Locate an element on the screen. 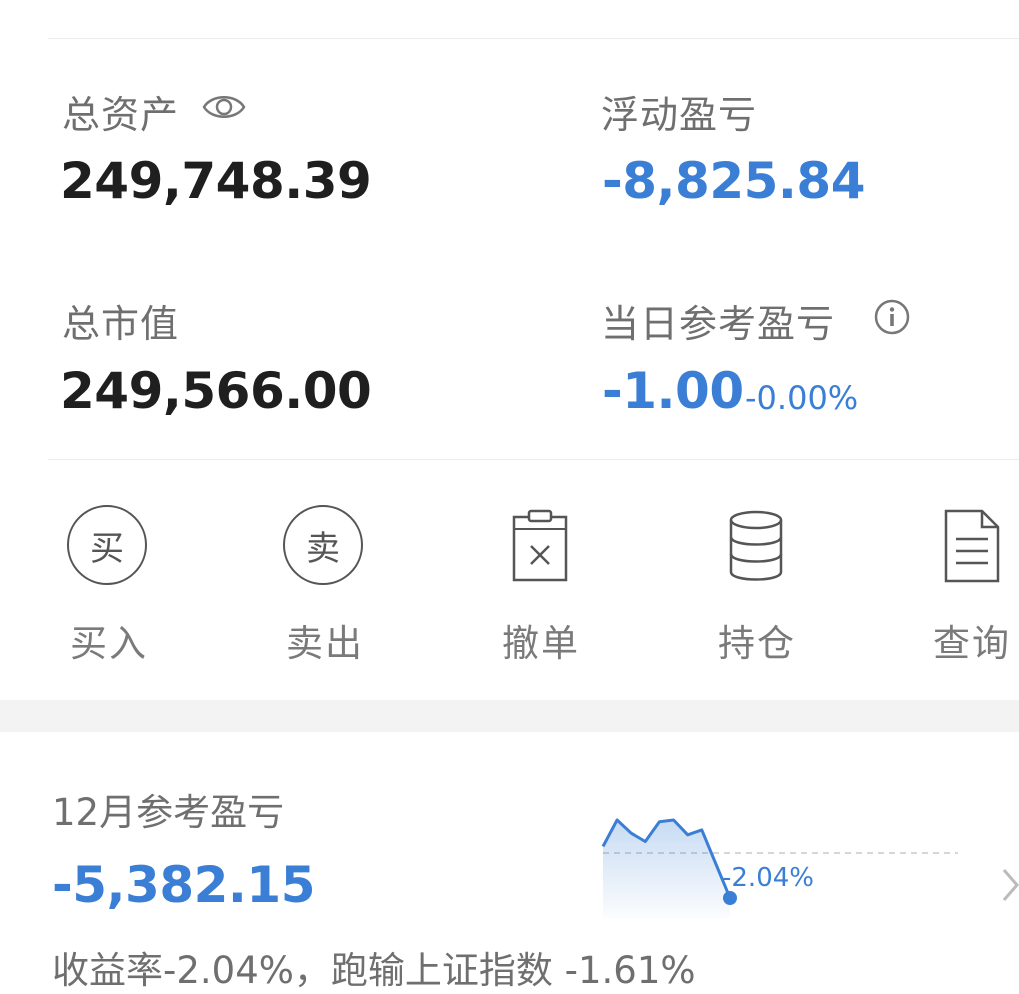  monthly-pl-value: -5,382.15 is located at coordinates (183, 885).